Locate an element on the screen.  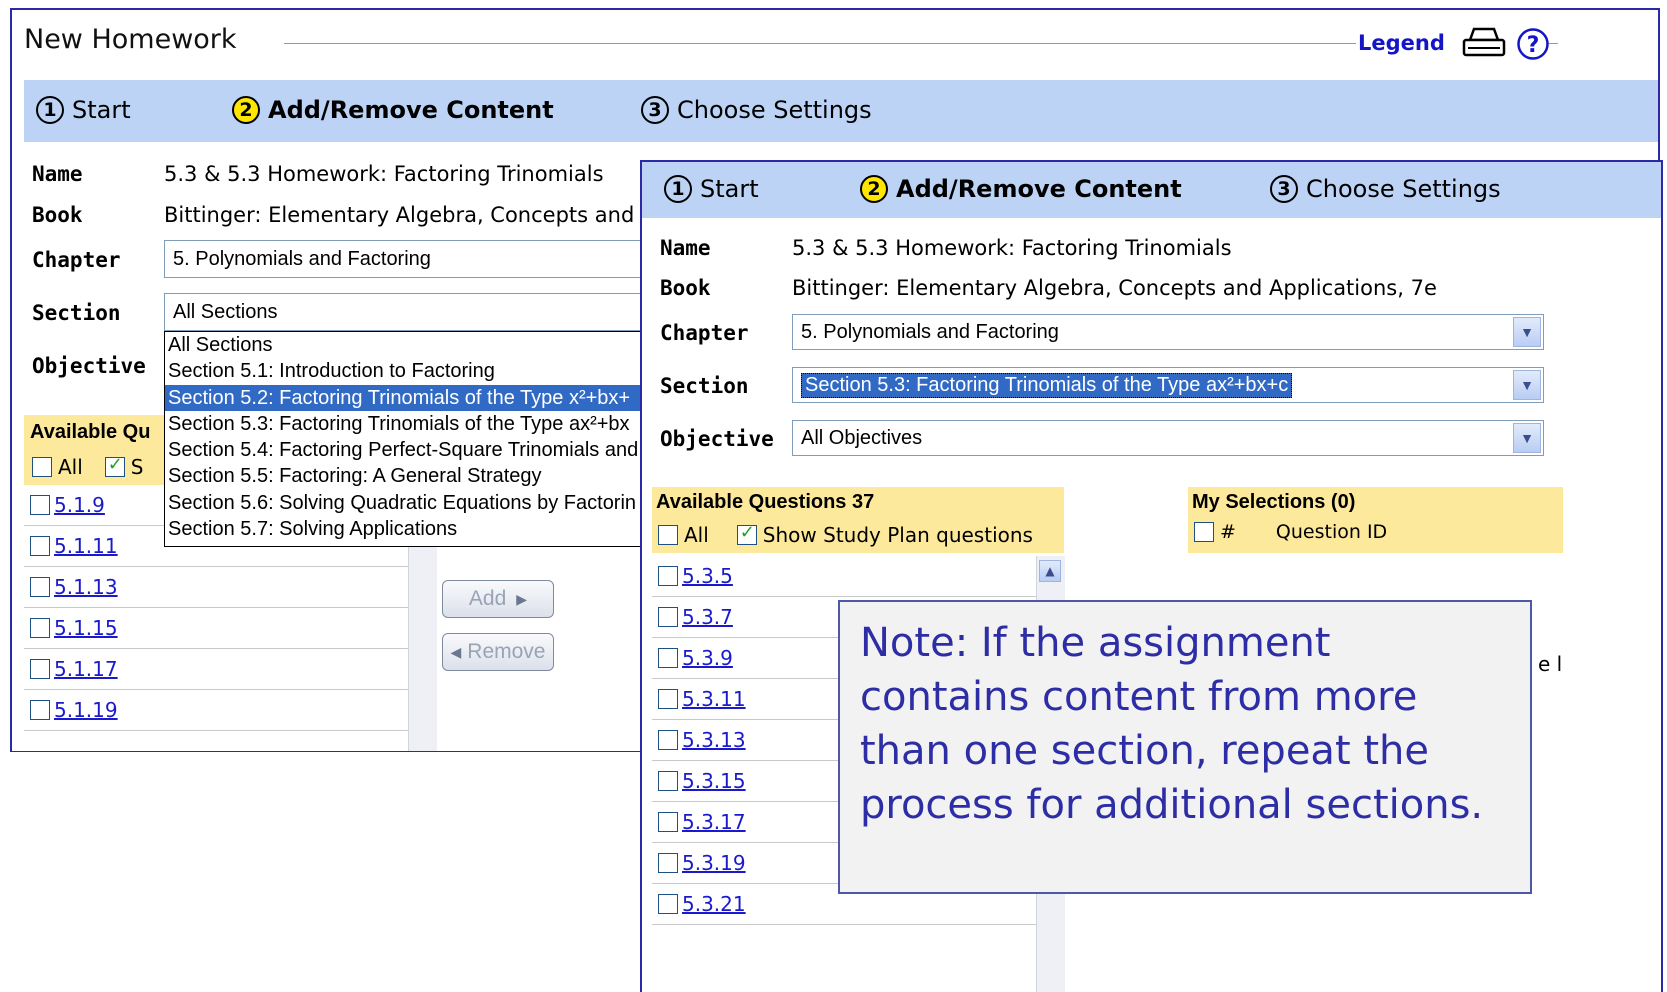
printer-icon is located at coordinates (1484, 44).